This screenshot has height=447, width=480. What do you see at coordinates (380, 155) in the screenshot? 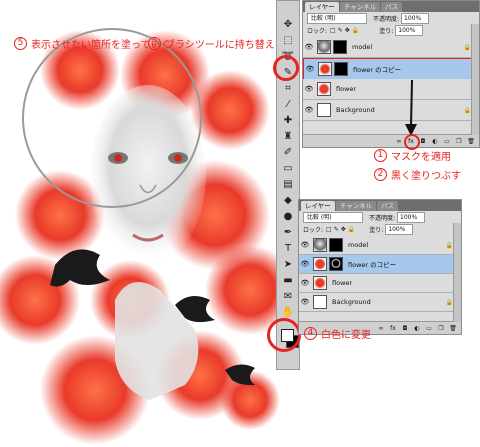
I see `step-number: 1` at bounding box center [380, 155].